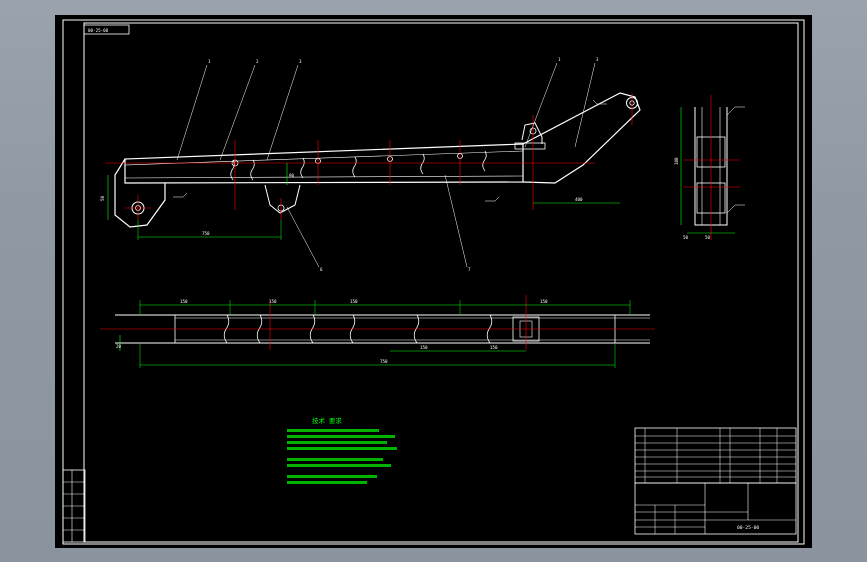 The image size is (867, 562). I want to click on title-block: 00-25-00, so click(715, 481).